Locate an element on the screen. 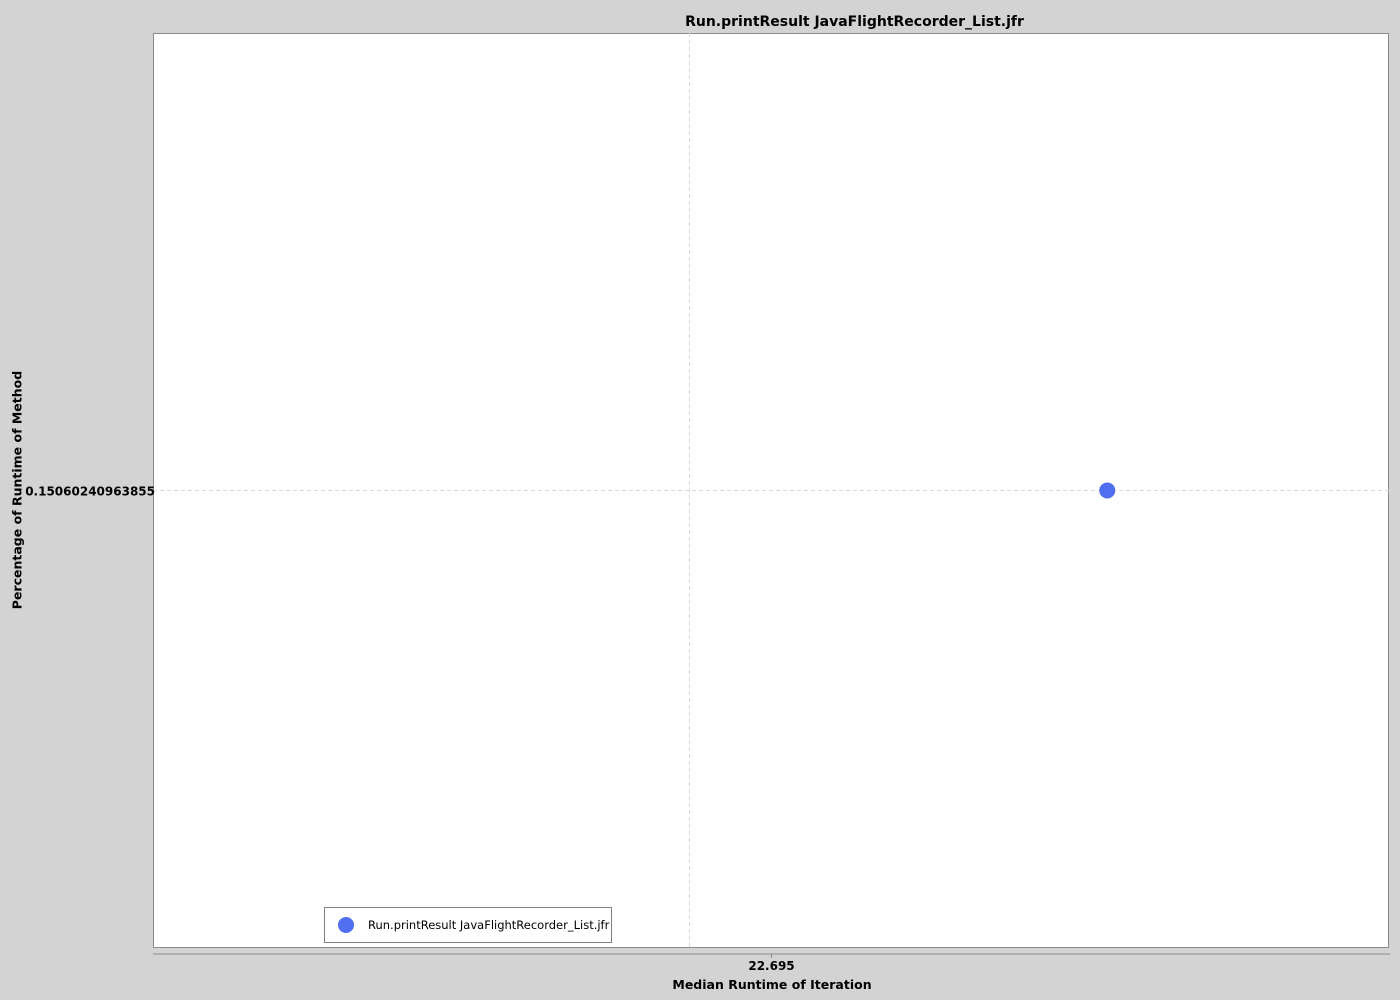 This screenshot has width=1400, height=1000. x-axis-label: Median Runtime of Iteration is located at coordinates (772, 984).